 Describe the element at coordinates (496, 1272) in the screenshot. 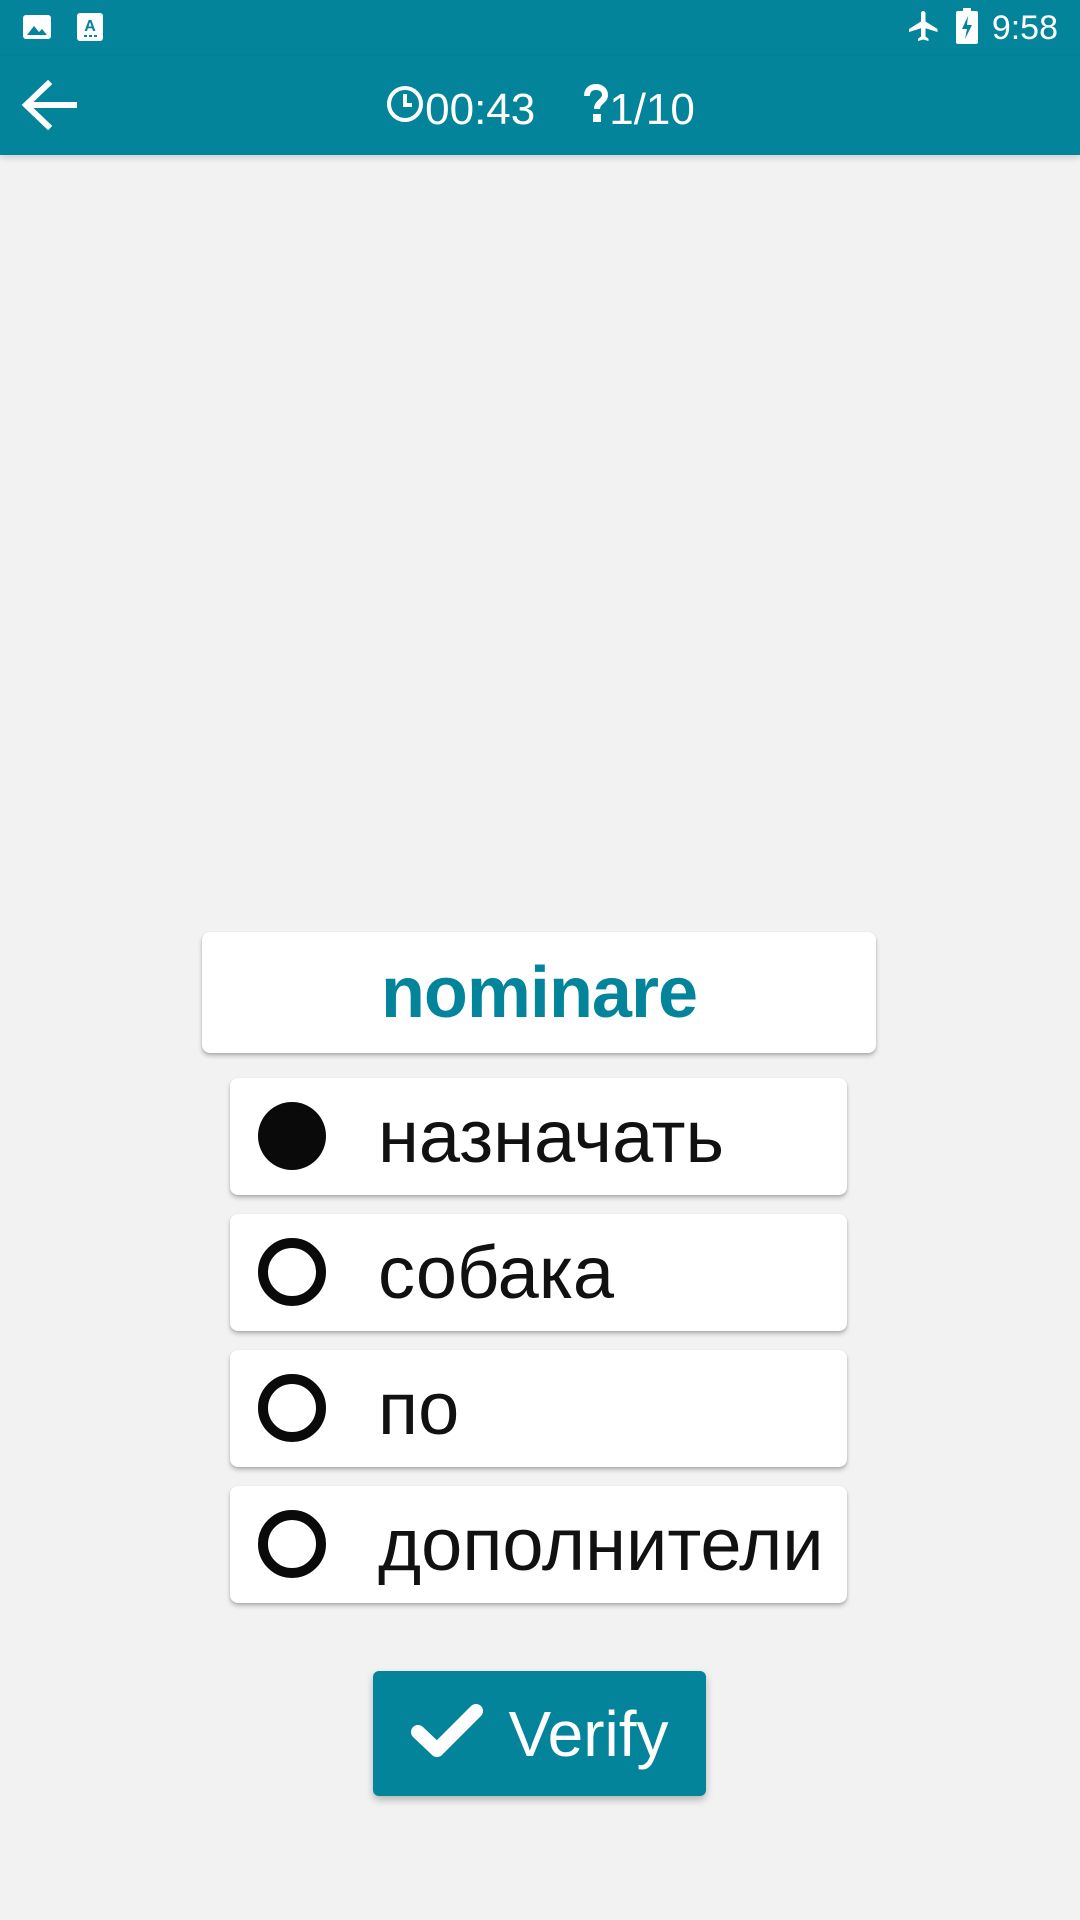

I see `option-label: собака` at that location.